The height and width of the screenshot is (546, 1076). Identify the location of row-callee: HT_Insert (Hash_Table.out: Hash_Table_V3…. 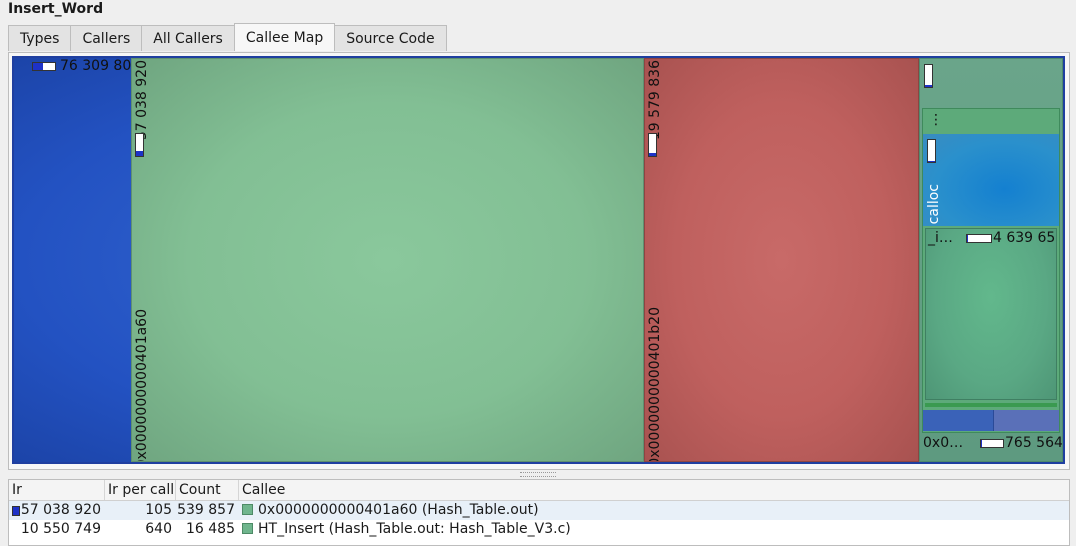
(654, 529).